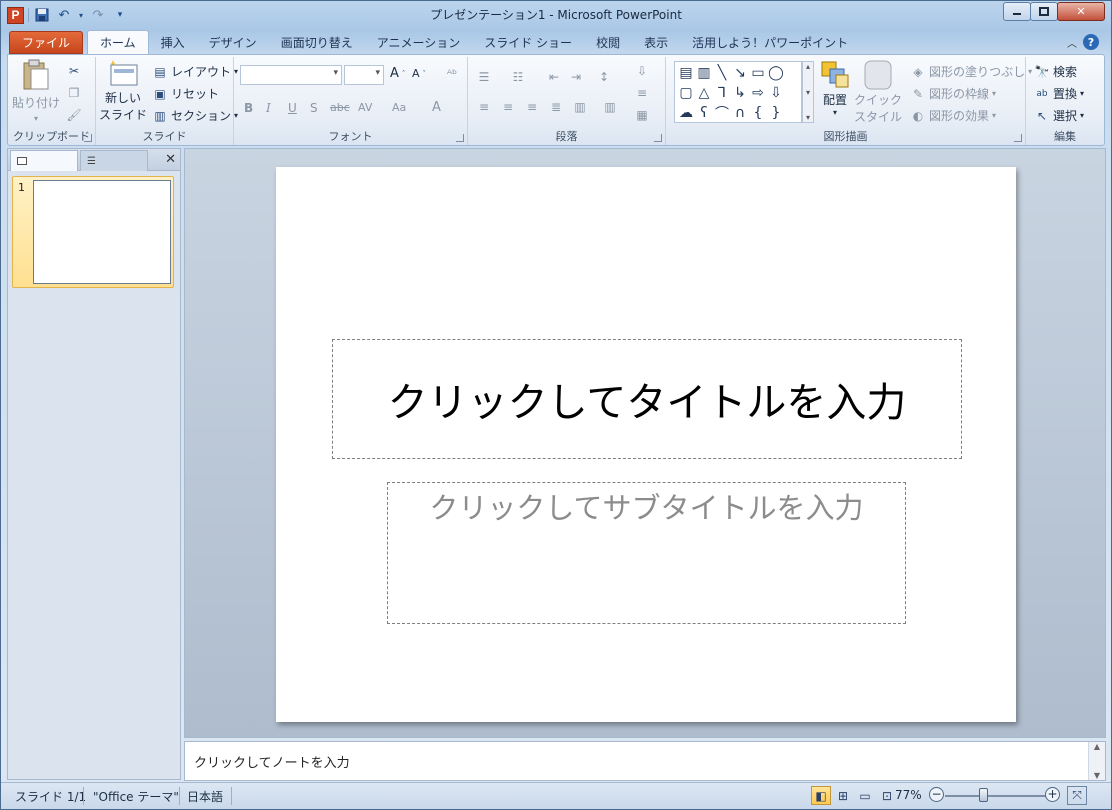 This screenshot has height=810, width=1112. What do you see at coordinates (704, 113) in the screenshot?
I see `scribble-shape-icon: ʕ` at bounding box center [704, 113].